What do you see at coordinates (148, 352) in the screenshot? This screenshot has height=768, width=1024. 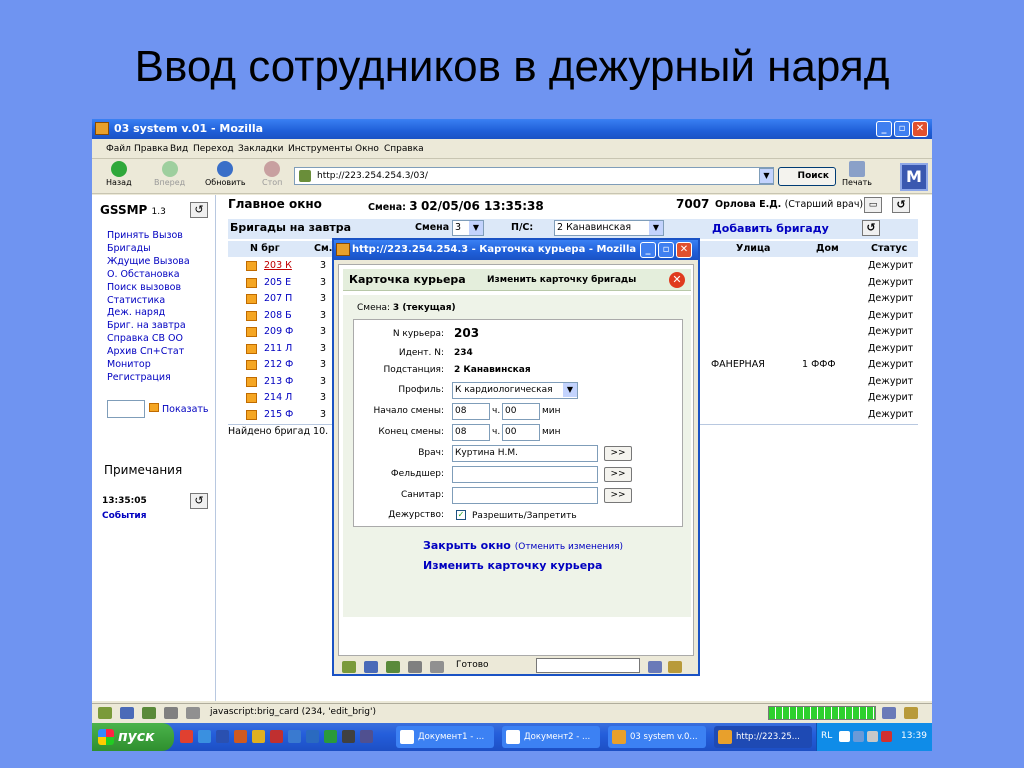 I see `sidebar-item-archive: Архив Сп+Стат` at bounding box center [148, 352].